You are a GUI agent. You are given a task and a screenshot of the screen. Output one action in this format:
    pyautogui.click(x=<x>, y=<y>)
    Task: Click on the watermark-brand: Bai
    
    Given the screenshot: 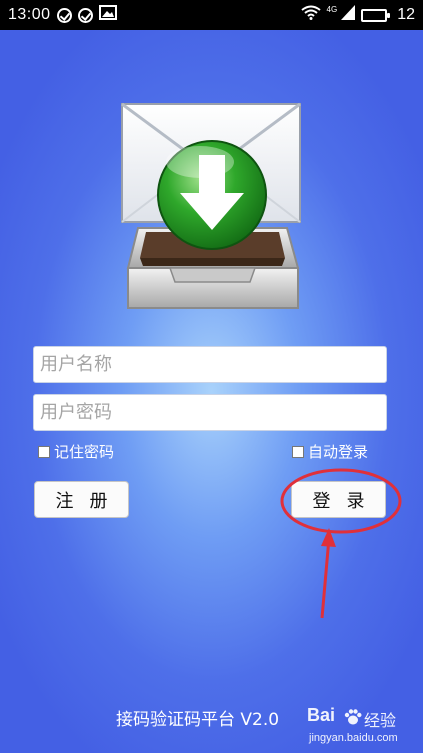 What is the action you would take?
    pyautogui.click(x=321, y=715)
    